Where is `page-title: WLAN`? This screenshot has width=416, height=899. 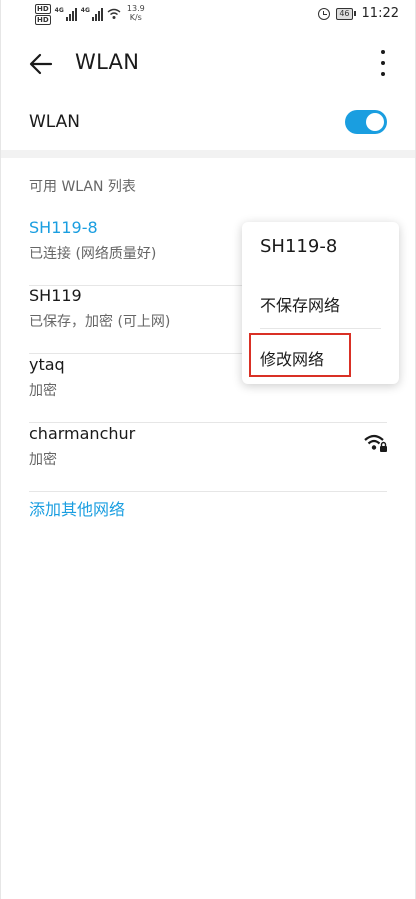 page-title: WLAN is located at coordinates (107, 62).